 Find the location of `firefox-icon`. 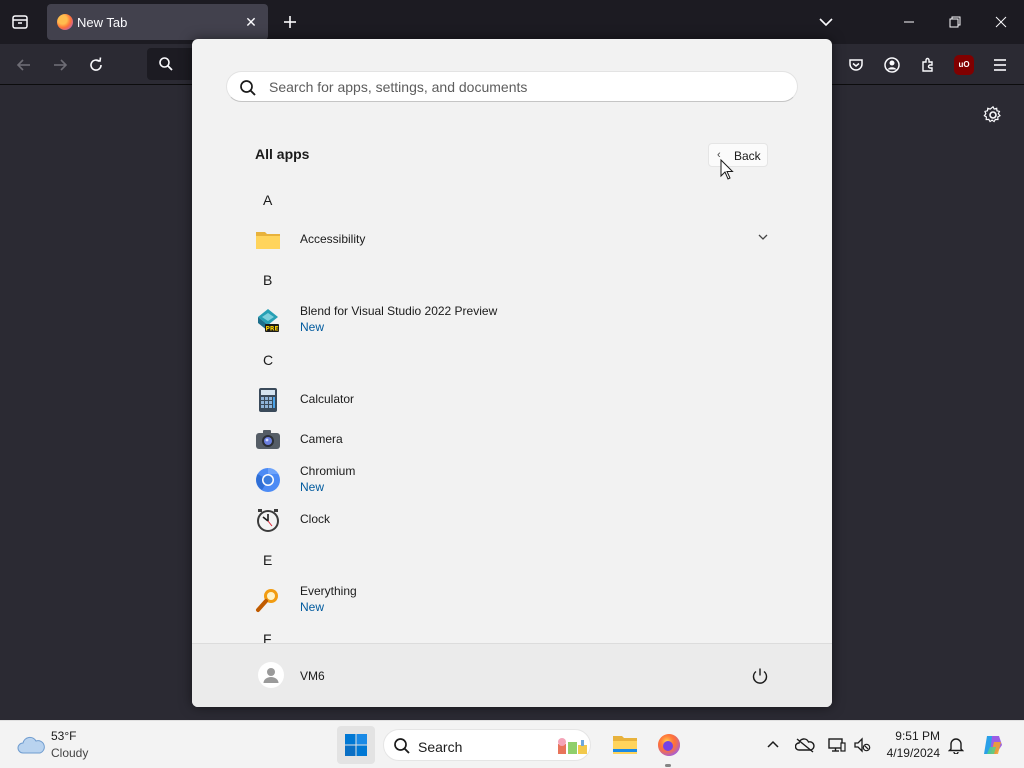

firefox-icon is located at coordinates (669, 745).